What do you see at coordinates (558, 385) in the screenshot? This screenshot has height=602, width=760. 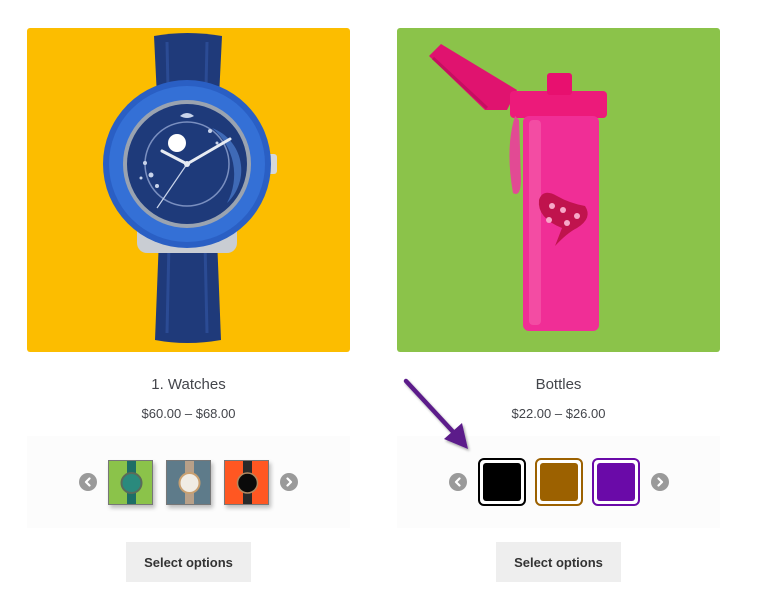 I see `product-title: Bottles` at bounding box center [558, 385].